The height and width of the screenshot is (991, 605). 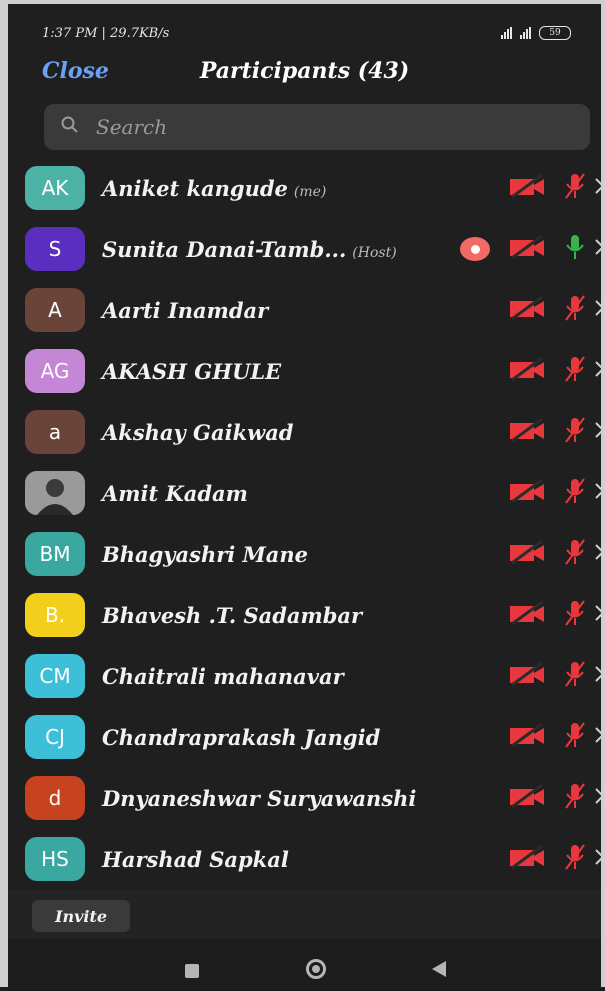 I want to click on participant-row: CM Chaitrali mahanavar, so click(x=306, y=676).